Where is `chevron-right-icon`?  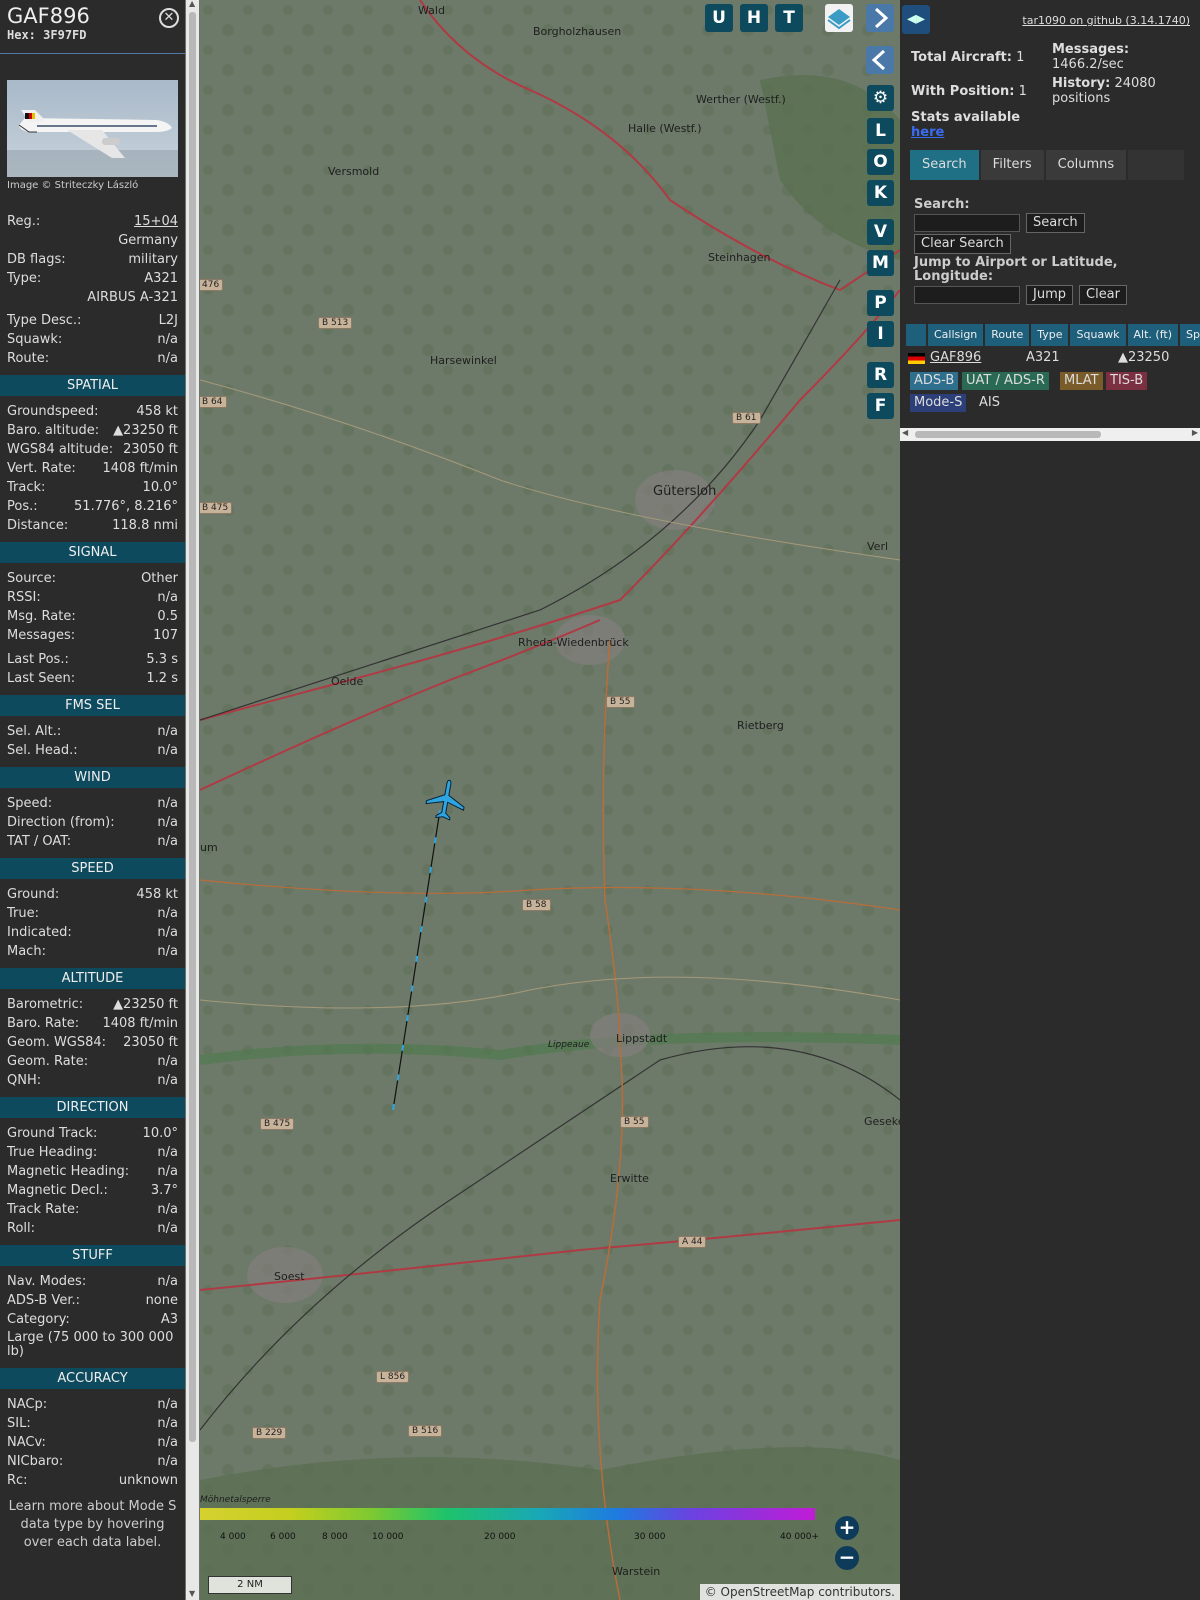
chevron-right-icon is located at coordinates (880, 18).